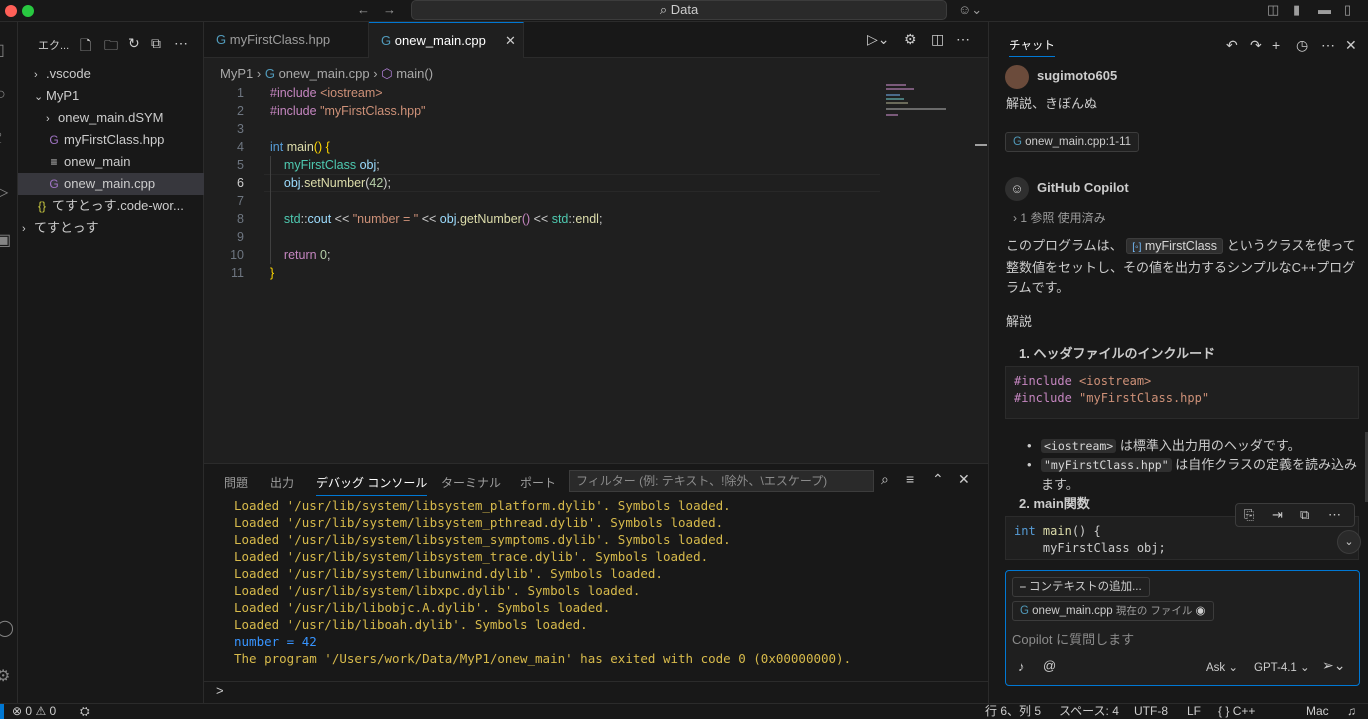 This screenshot has width=1368, height=719. What do you see at coordinates (34, 711) in the screenshot?
I see `problems-indicator: ⊗ 0 ⚠ 0` at bounding box center [34, 711].